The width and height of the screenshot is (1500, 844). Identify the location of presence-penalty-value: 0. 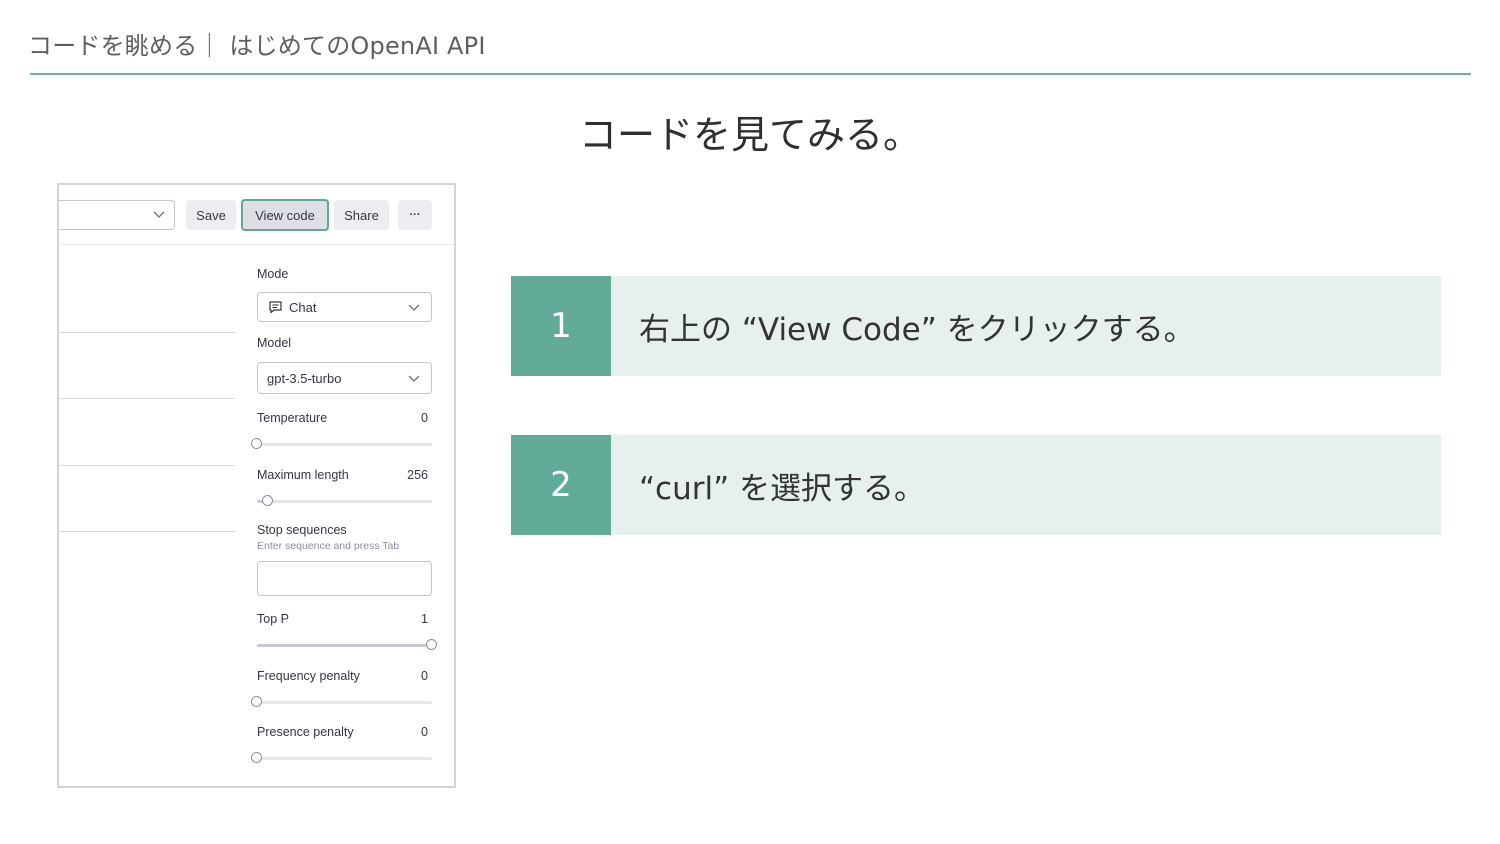
(424, 732).